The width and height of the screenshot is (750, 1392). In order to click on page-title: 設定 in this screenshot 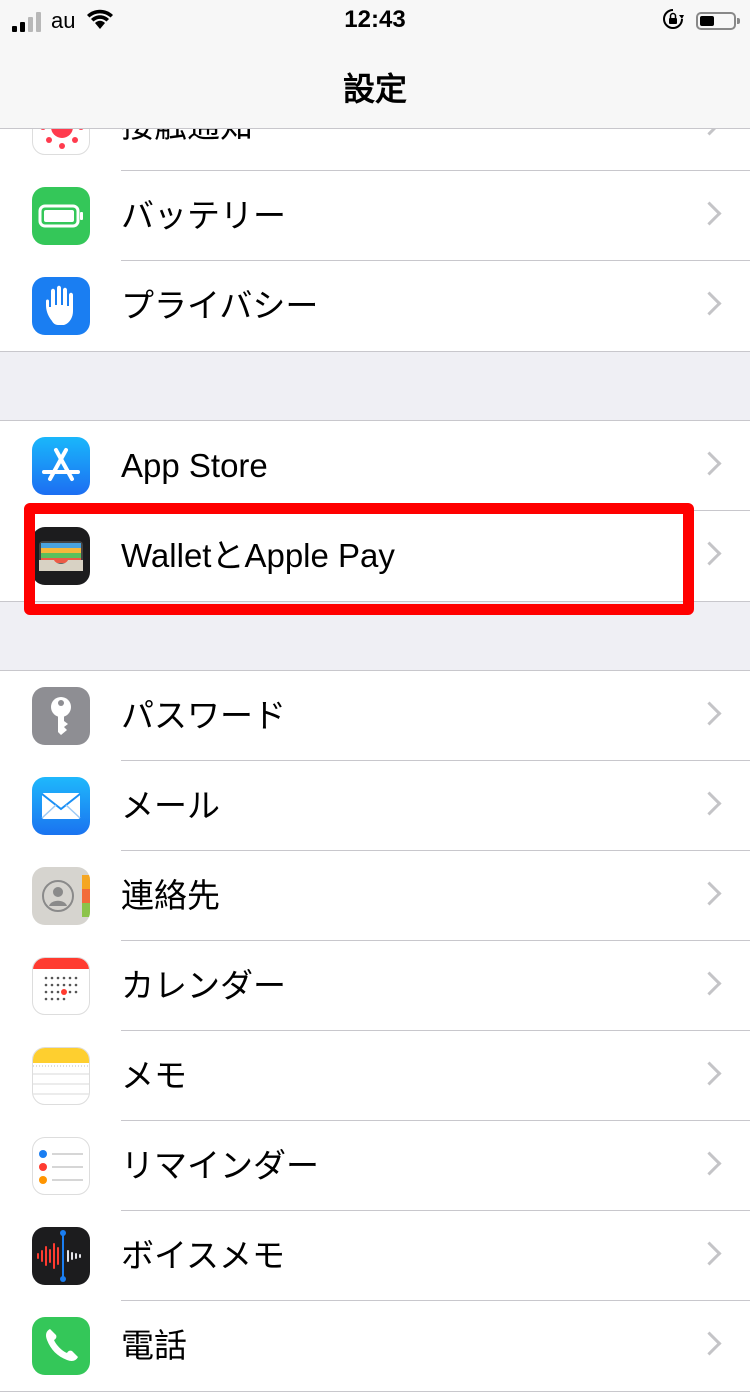, I will do `click(374, 89)`.